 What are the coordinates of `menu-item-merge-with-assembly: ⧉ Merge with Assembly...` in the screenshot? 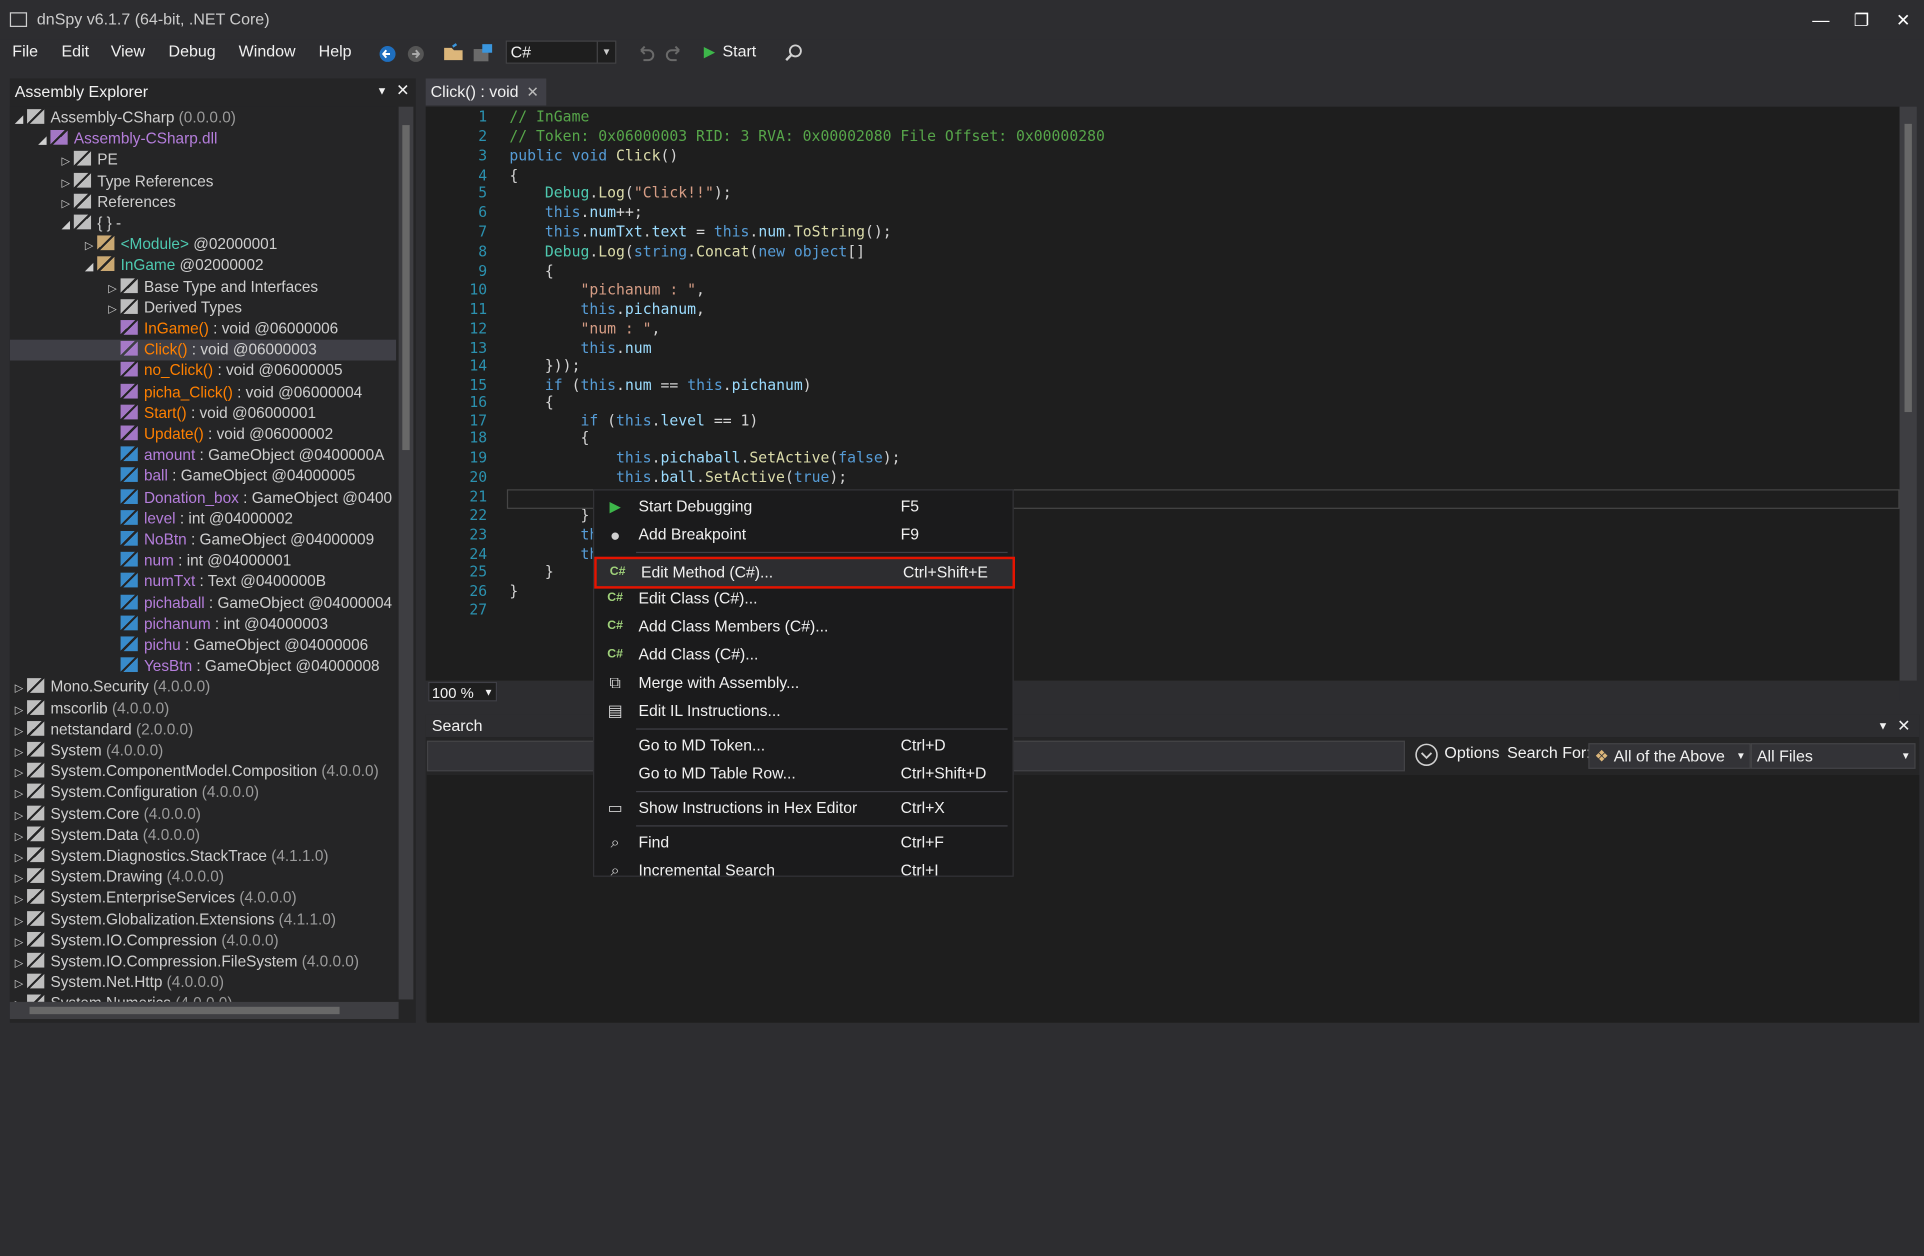 It's located at (803, 683).